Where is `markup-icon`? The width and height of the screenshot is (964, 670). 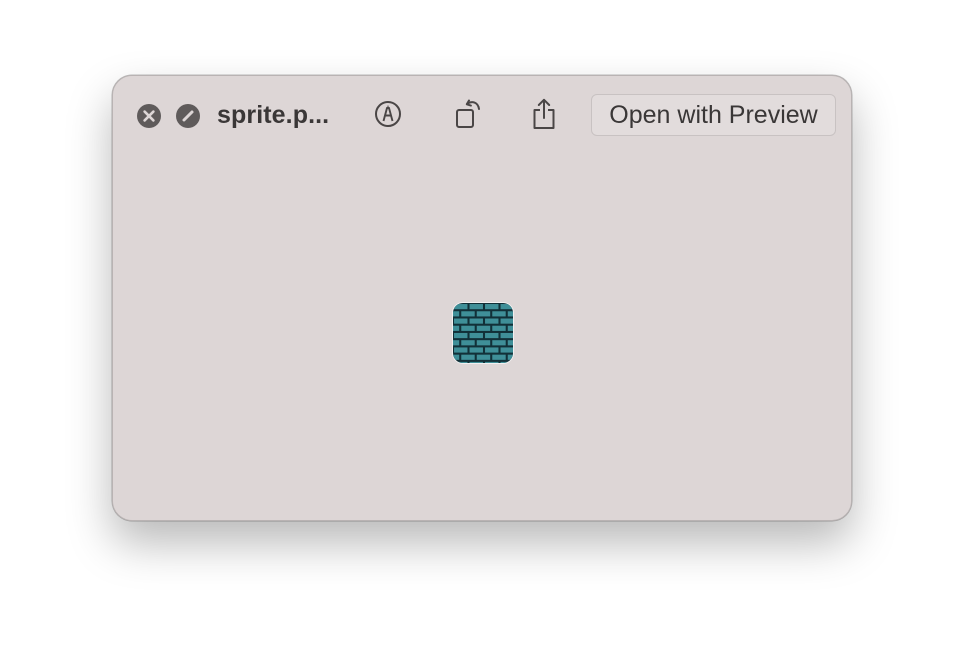
markup-icon is located at coordinates (388, 114).